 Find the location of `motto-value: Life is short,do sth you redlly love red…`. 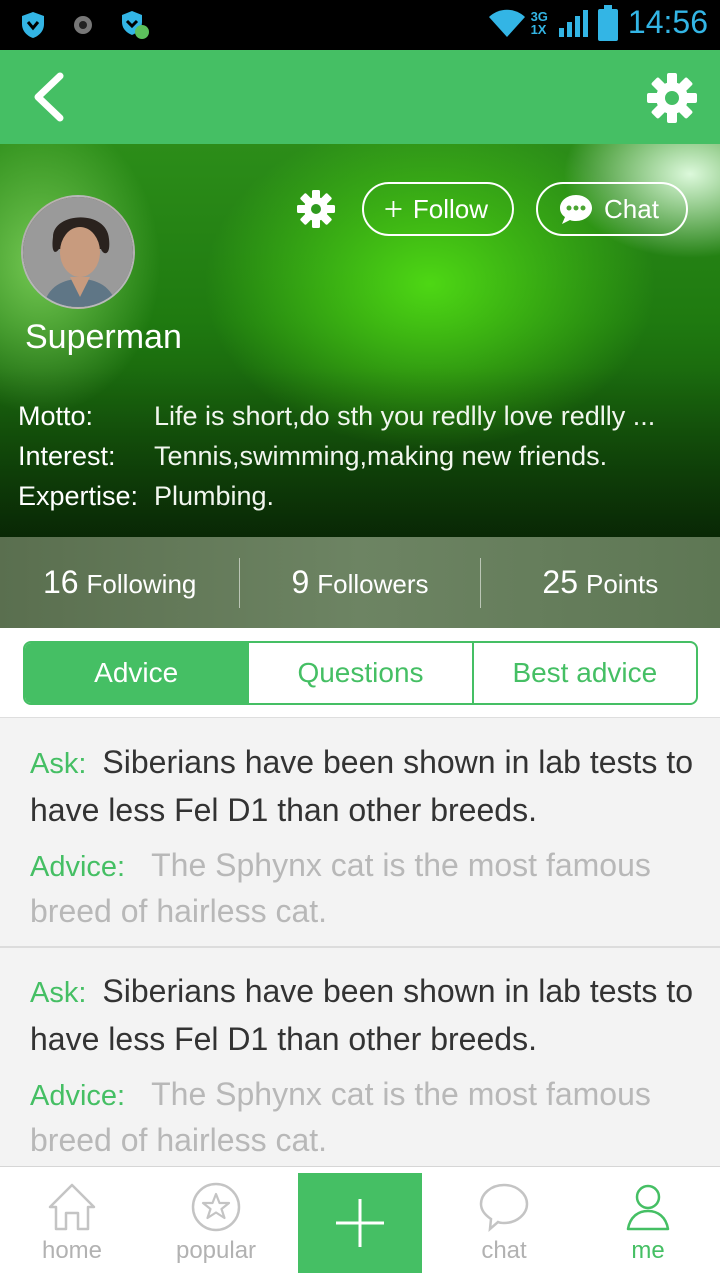

motto-value: Life is short,do sth you redlly love red… is located at coordinates (405, 415).